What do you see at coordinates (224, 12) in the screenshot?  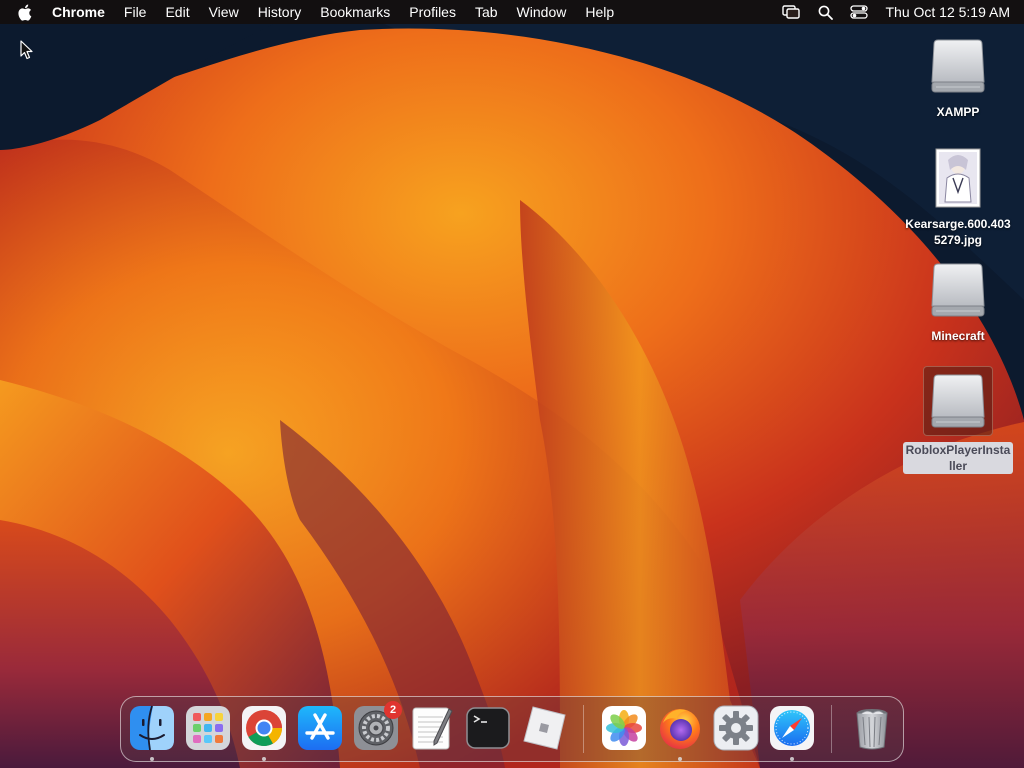 I see `menu-view: View` at bounding box center [224, 12].